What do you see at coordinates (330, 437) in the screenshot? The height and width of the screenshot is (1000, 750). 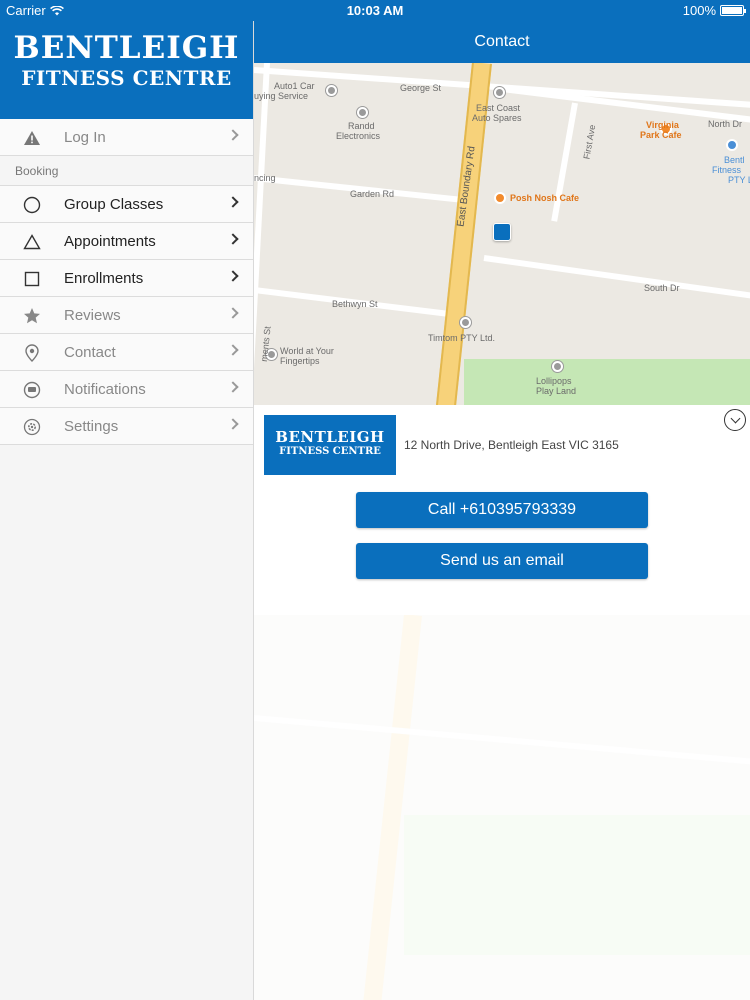 I see `logo-line-1: BENTLEIGH` at bounding box center [330, 437].